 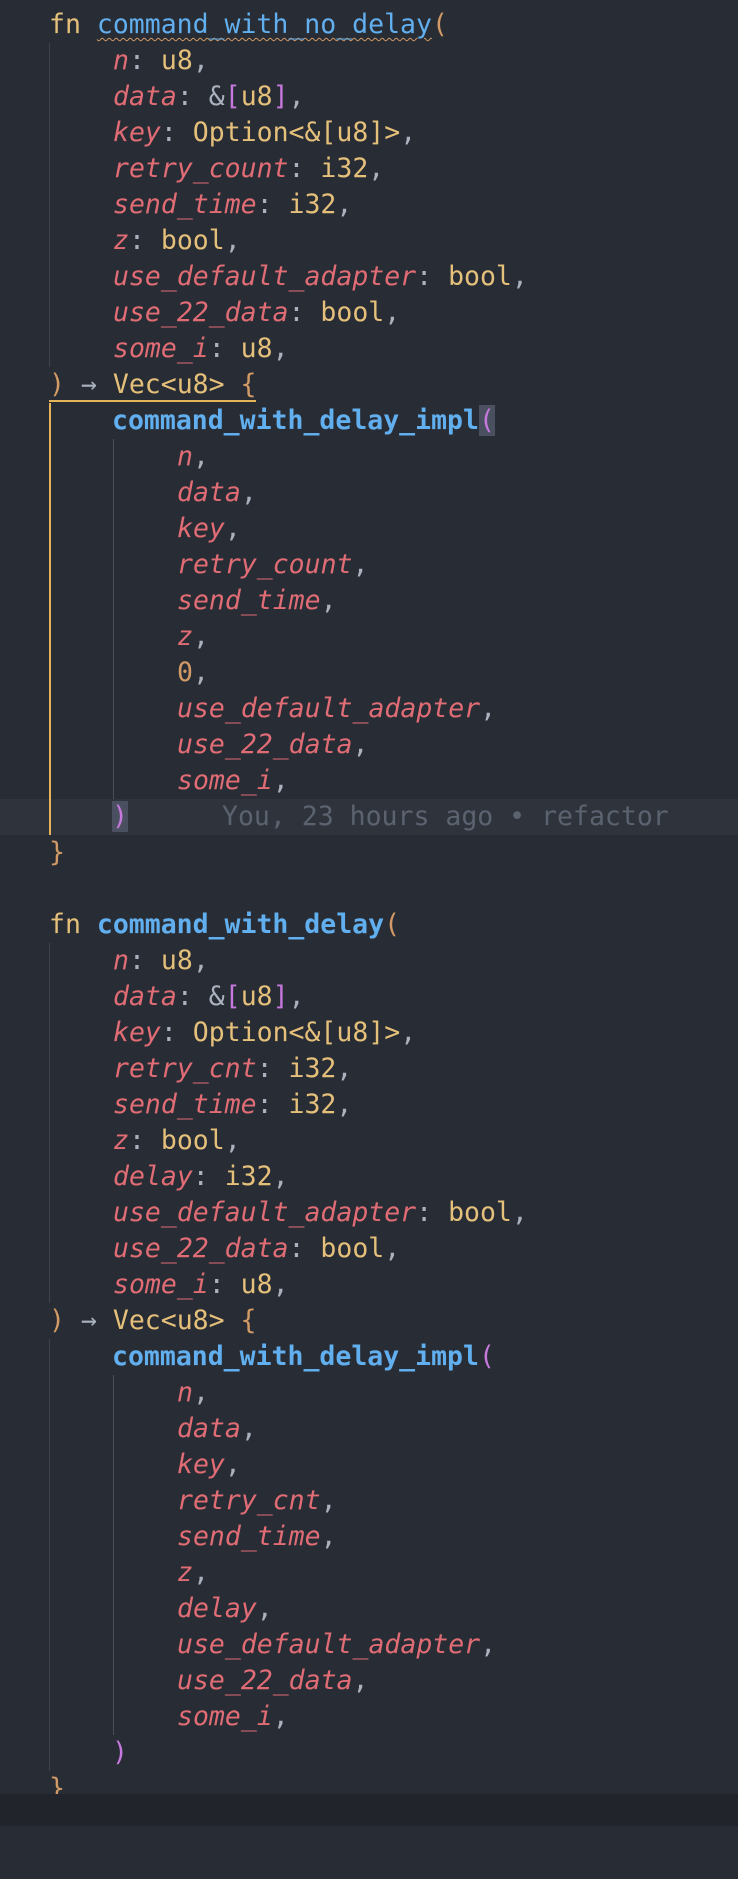 I want to click on code-line: fn command_with_delay(, so click(x=369, y=925).